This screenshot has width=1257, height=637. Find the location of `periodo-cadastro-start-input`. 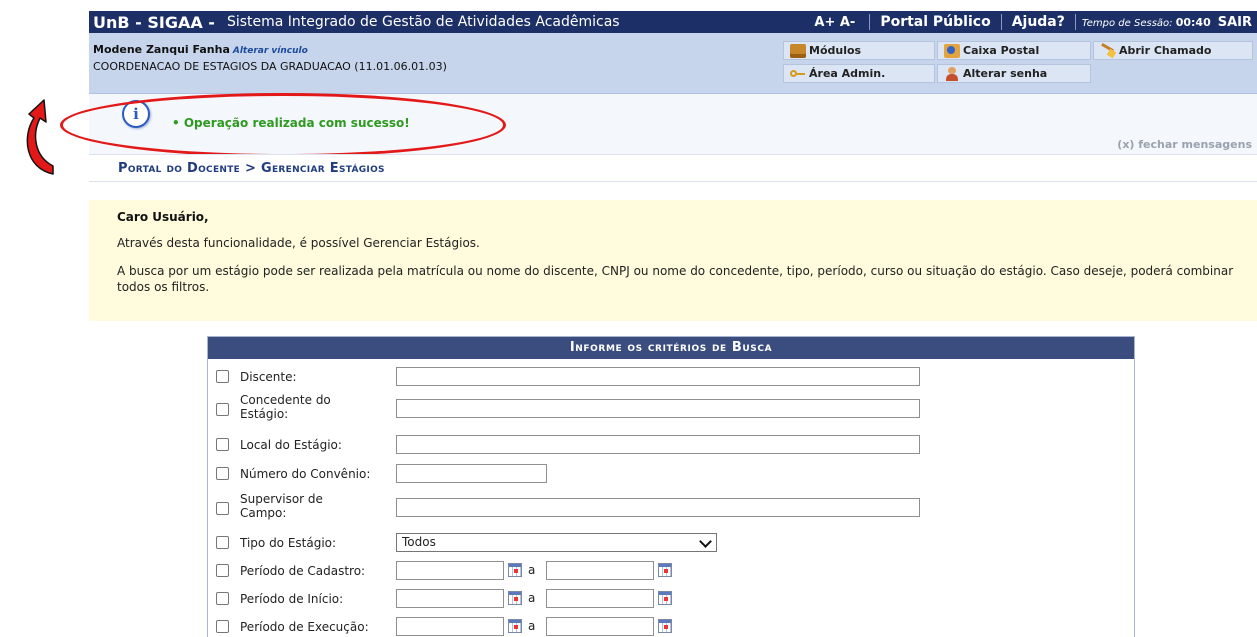

periodo-cadastro-start-input is located at coordinates (450, 570).